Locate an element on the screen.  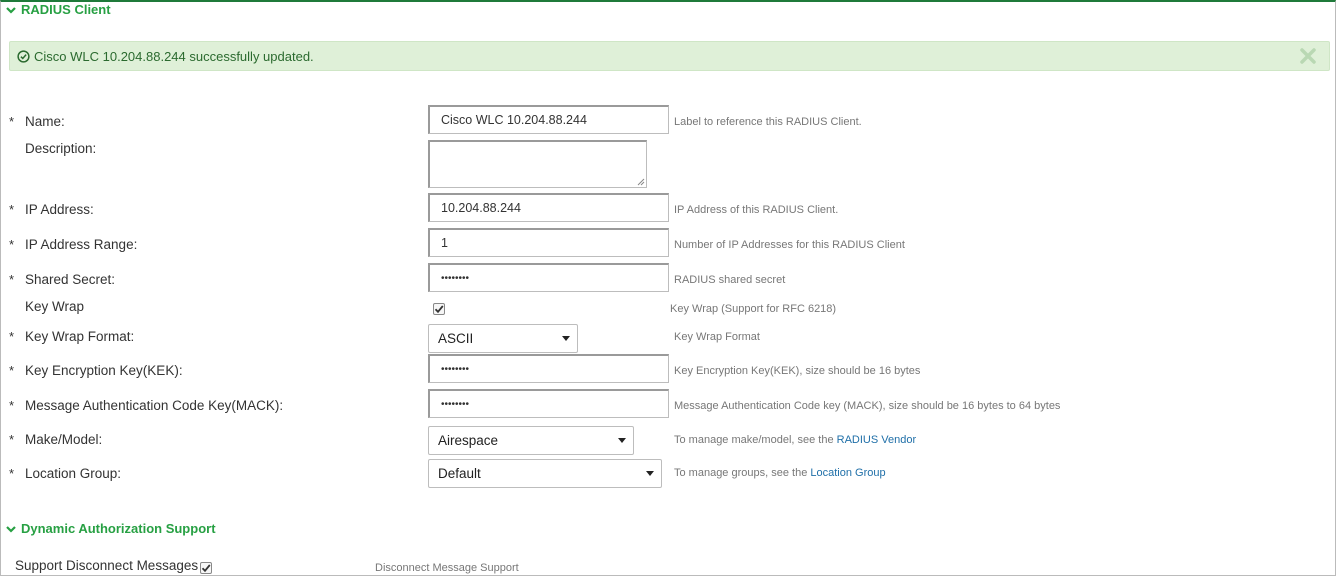
select-value: Airespace is located at coordinates (468, 440).